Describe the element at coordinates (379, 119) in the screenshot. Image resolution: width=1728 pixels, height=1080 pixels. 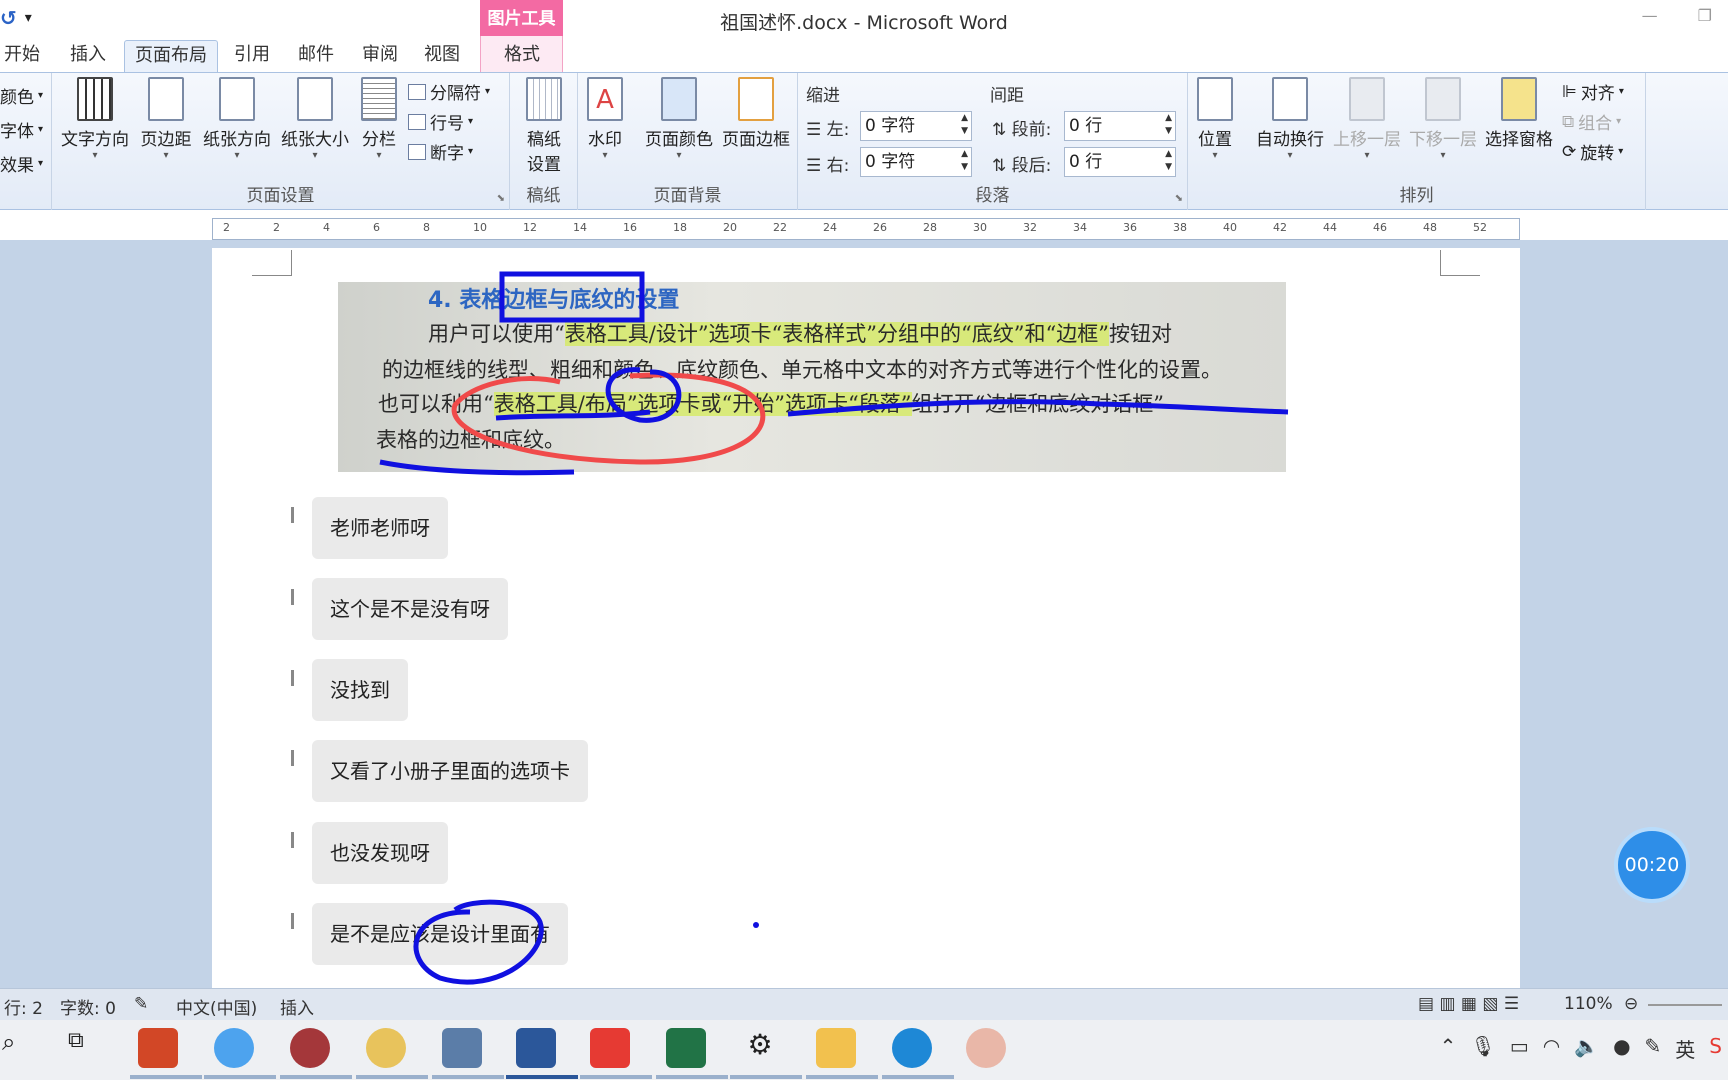
I see `columns-button: 分栏 ▾` at that location.